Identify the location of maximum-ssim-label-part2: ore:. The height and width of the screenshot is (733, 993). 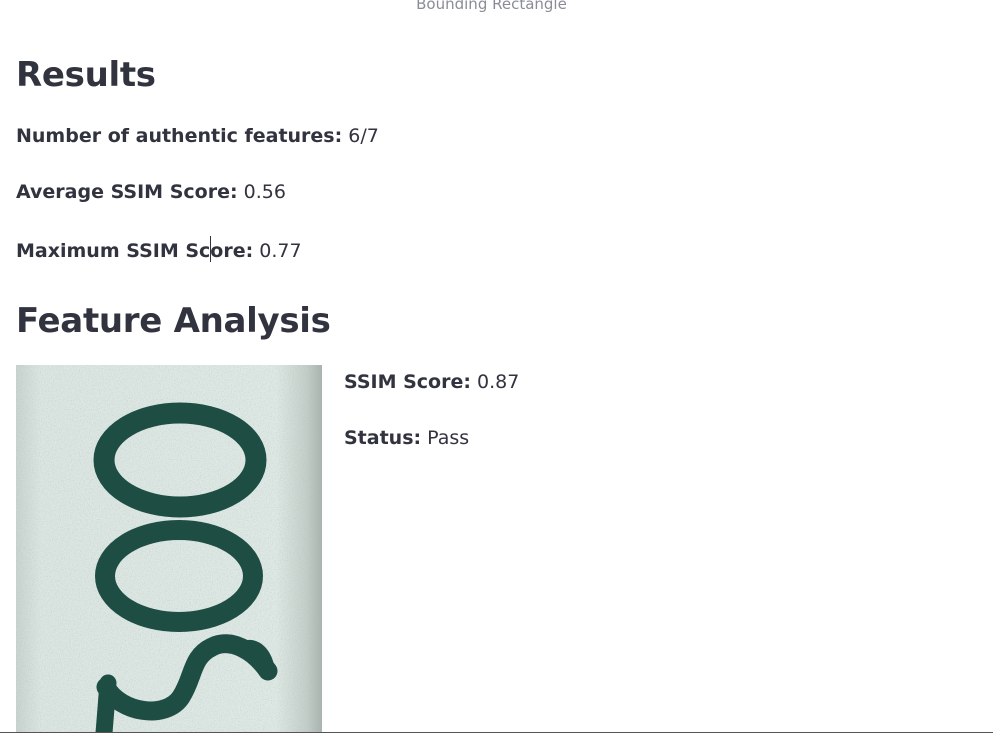
(232, 251).